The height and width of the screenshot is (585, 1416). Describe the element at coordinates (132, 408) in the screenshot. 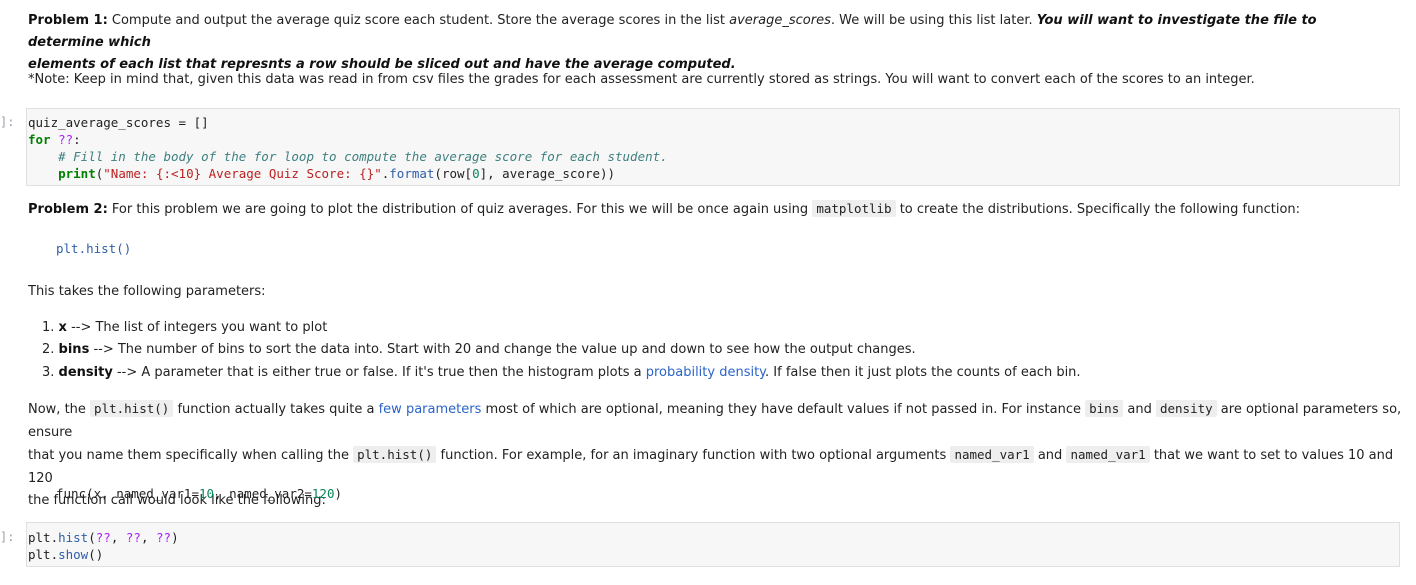

I see `plt-hist-code: plt.hist()` at that location.